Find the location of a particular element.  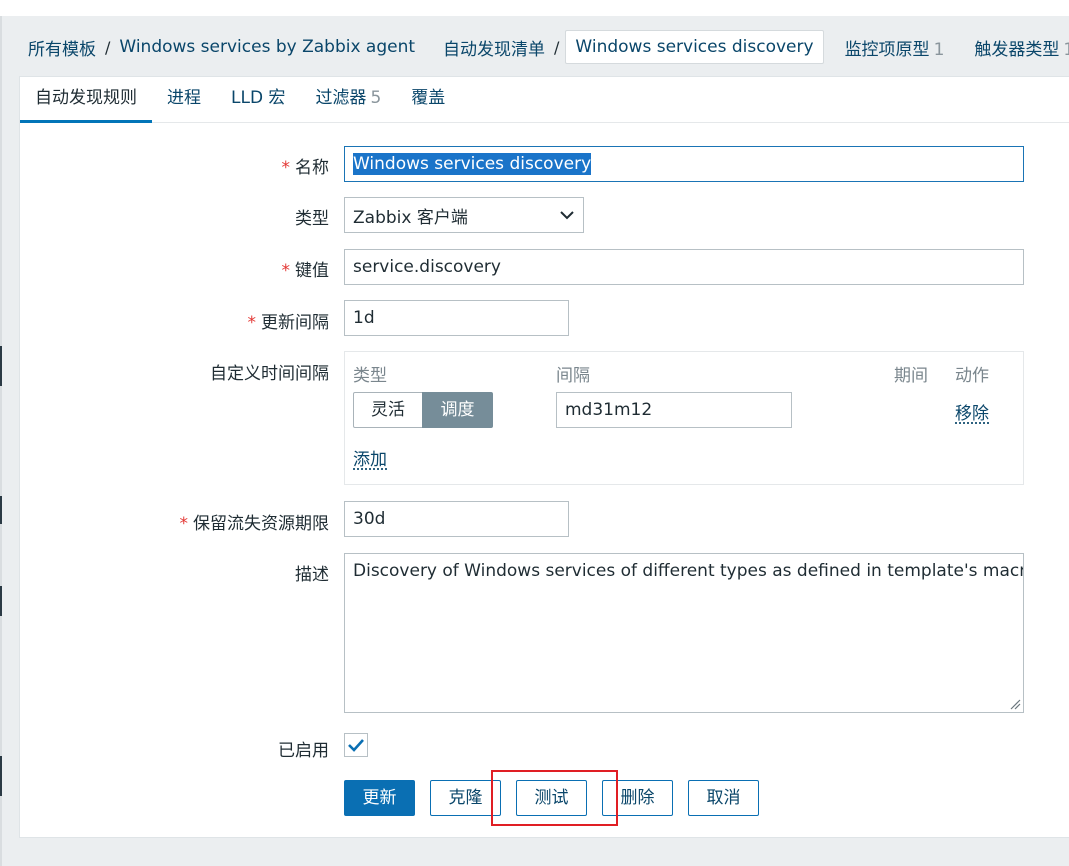

col-type-header: 类型 is located at coordinates (370, 376).